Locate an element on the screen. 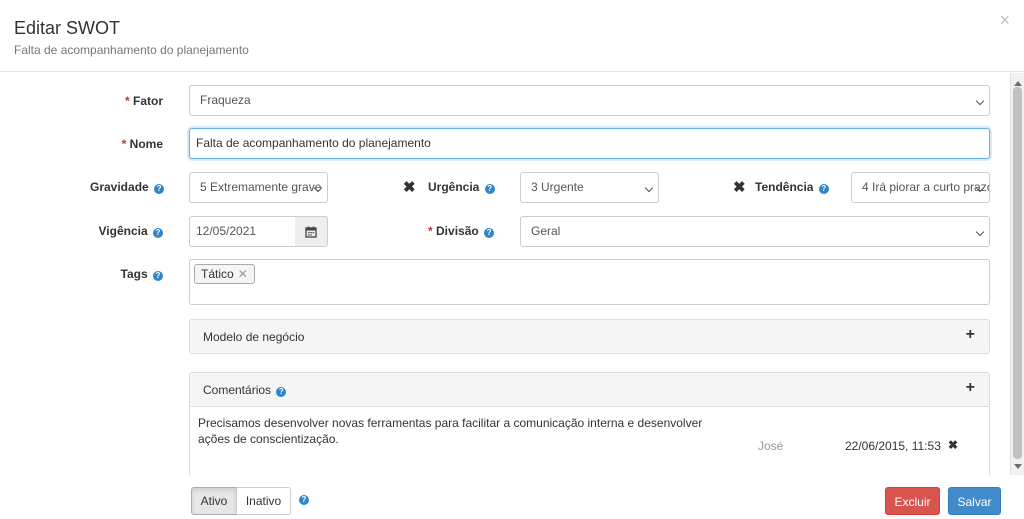 Image resolution: width=1024 pixels, height=519 pixels. fator-value: Fraqueza is located at coordinates (225, 100).